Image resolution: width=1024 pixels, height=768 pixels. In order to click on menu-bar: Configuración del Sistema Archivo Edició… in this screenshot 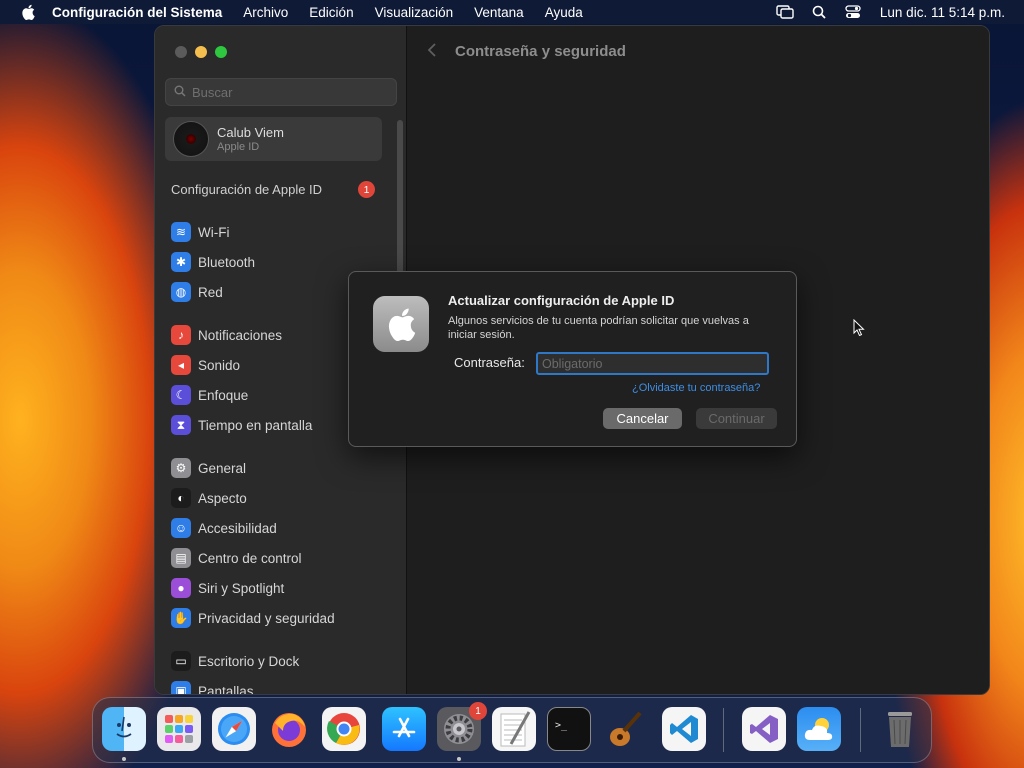, I will do `click(512, 12)`.